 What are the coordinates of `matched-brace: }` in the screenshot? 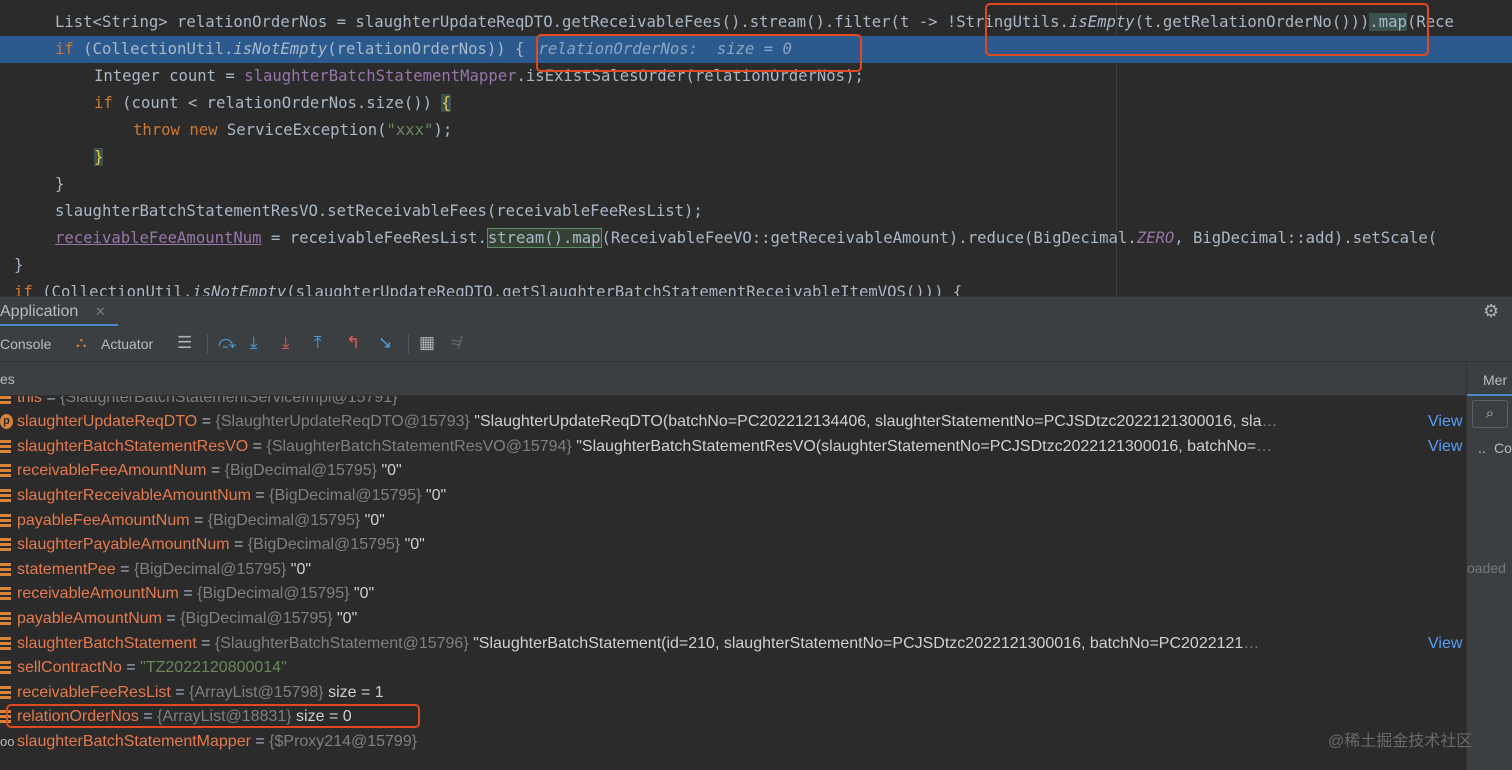 It's located at (99, 157).